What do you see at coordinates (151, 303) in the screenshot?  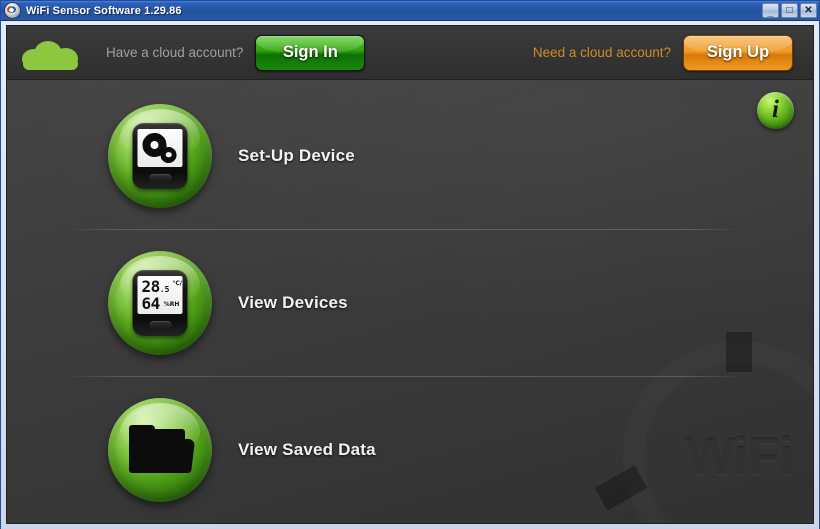 I see `lcd-humidity-value: 64` at bounding box center [151, 303].